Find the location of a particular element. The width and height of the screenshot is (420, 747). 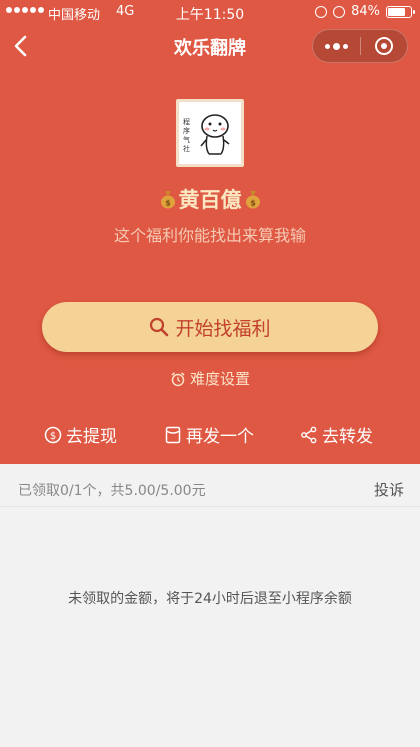

action-bar: $ 去提现 再发一个 去转发 is located at coordinates (210, 435).